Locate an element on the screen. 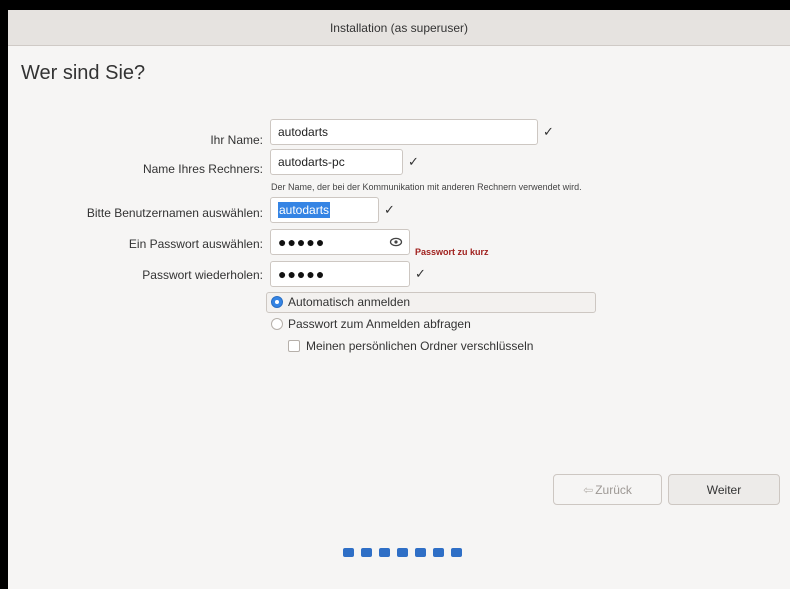  auto-login-radio is located at coordinates (277, 302).